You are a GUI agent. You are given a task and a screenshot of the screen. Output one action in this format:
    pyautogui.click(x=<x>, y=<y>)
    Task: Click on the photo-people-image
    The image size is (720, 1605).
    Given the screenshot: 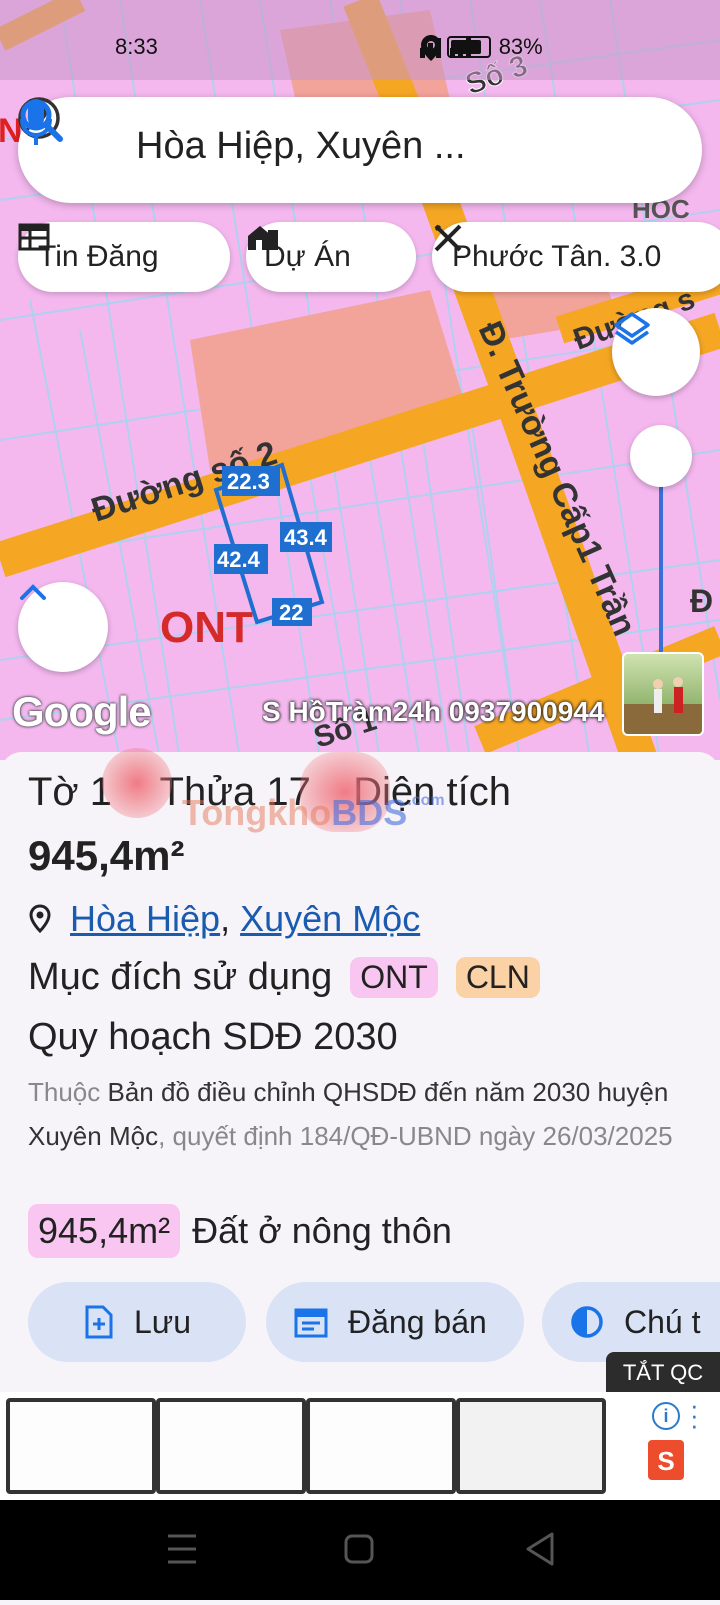 What is the action you would take?
    pyautogui.click(x=663, y=705)
    